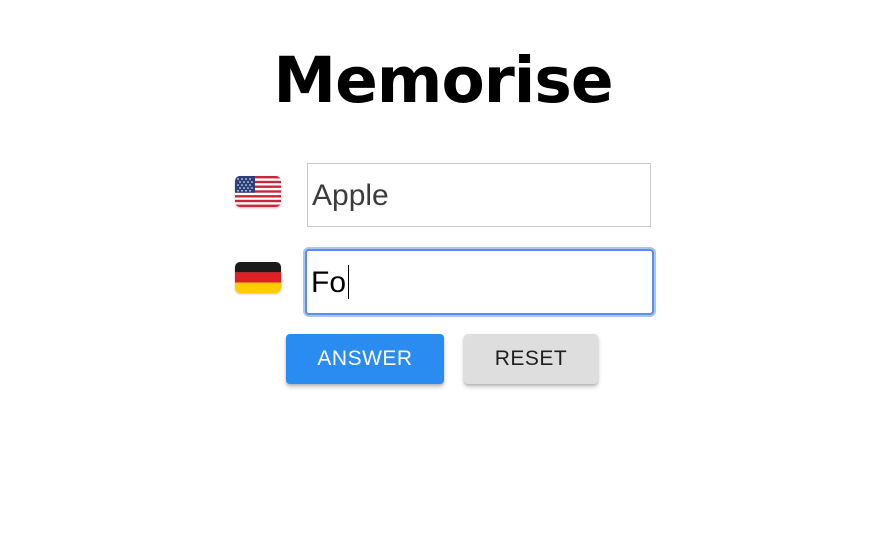 The width and height of the screenshot is (890, 558). I want to click on answer-input, so click(479, 282).